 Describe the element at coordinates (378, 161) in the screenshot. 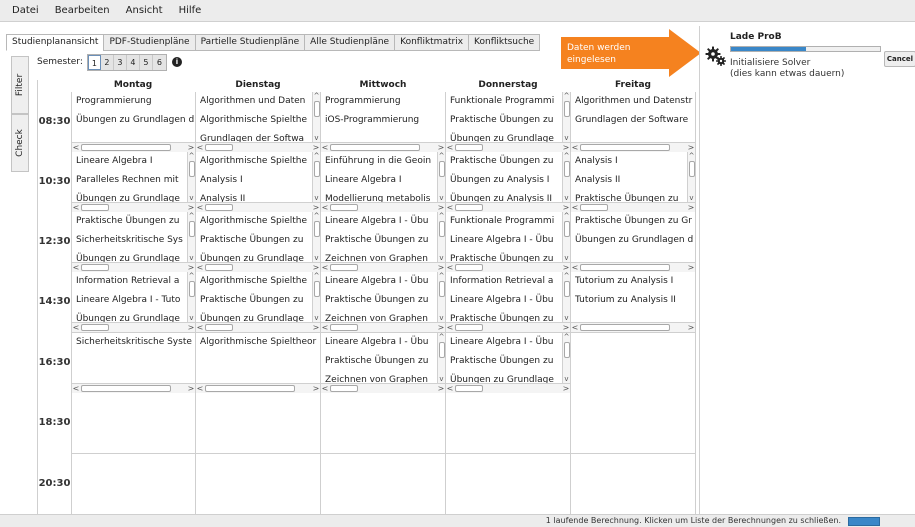

I see `course-entry: Einführung in die Geoin` at that location.